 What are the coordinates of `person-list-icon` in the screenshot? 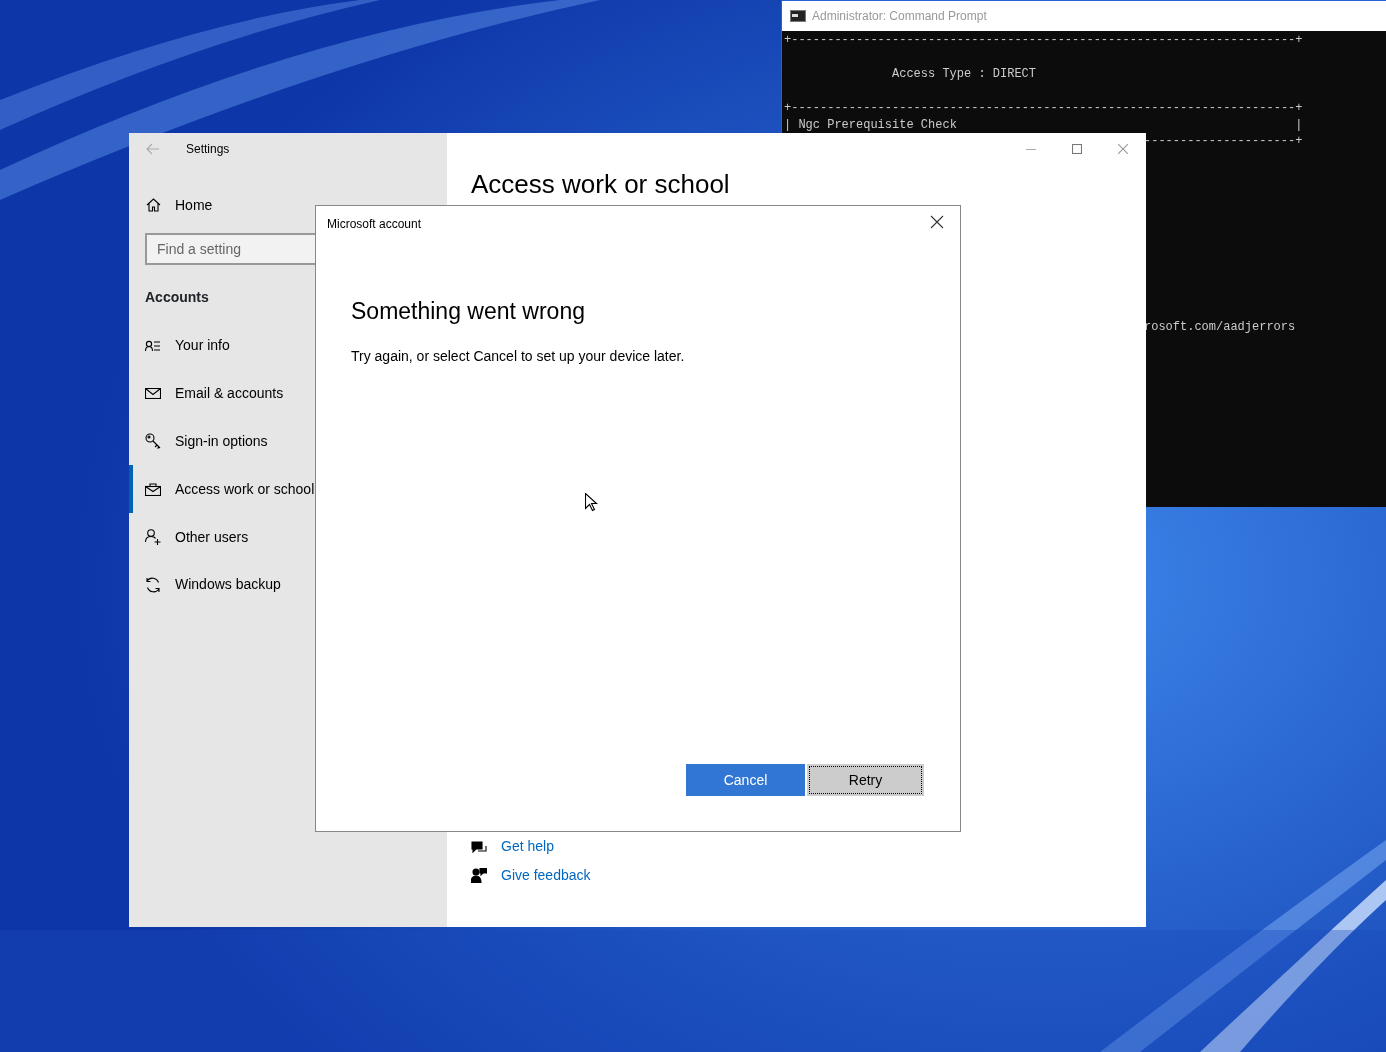 It's located at (153, 345).